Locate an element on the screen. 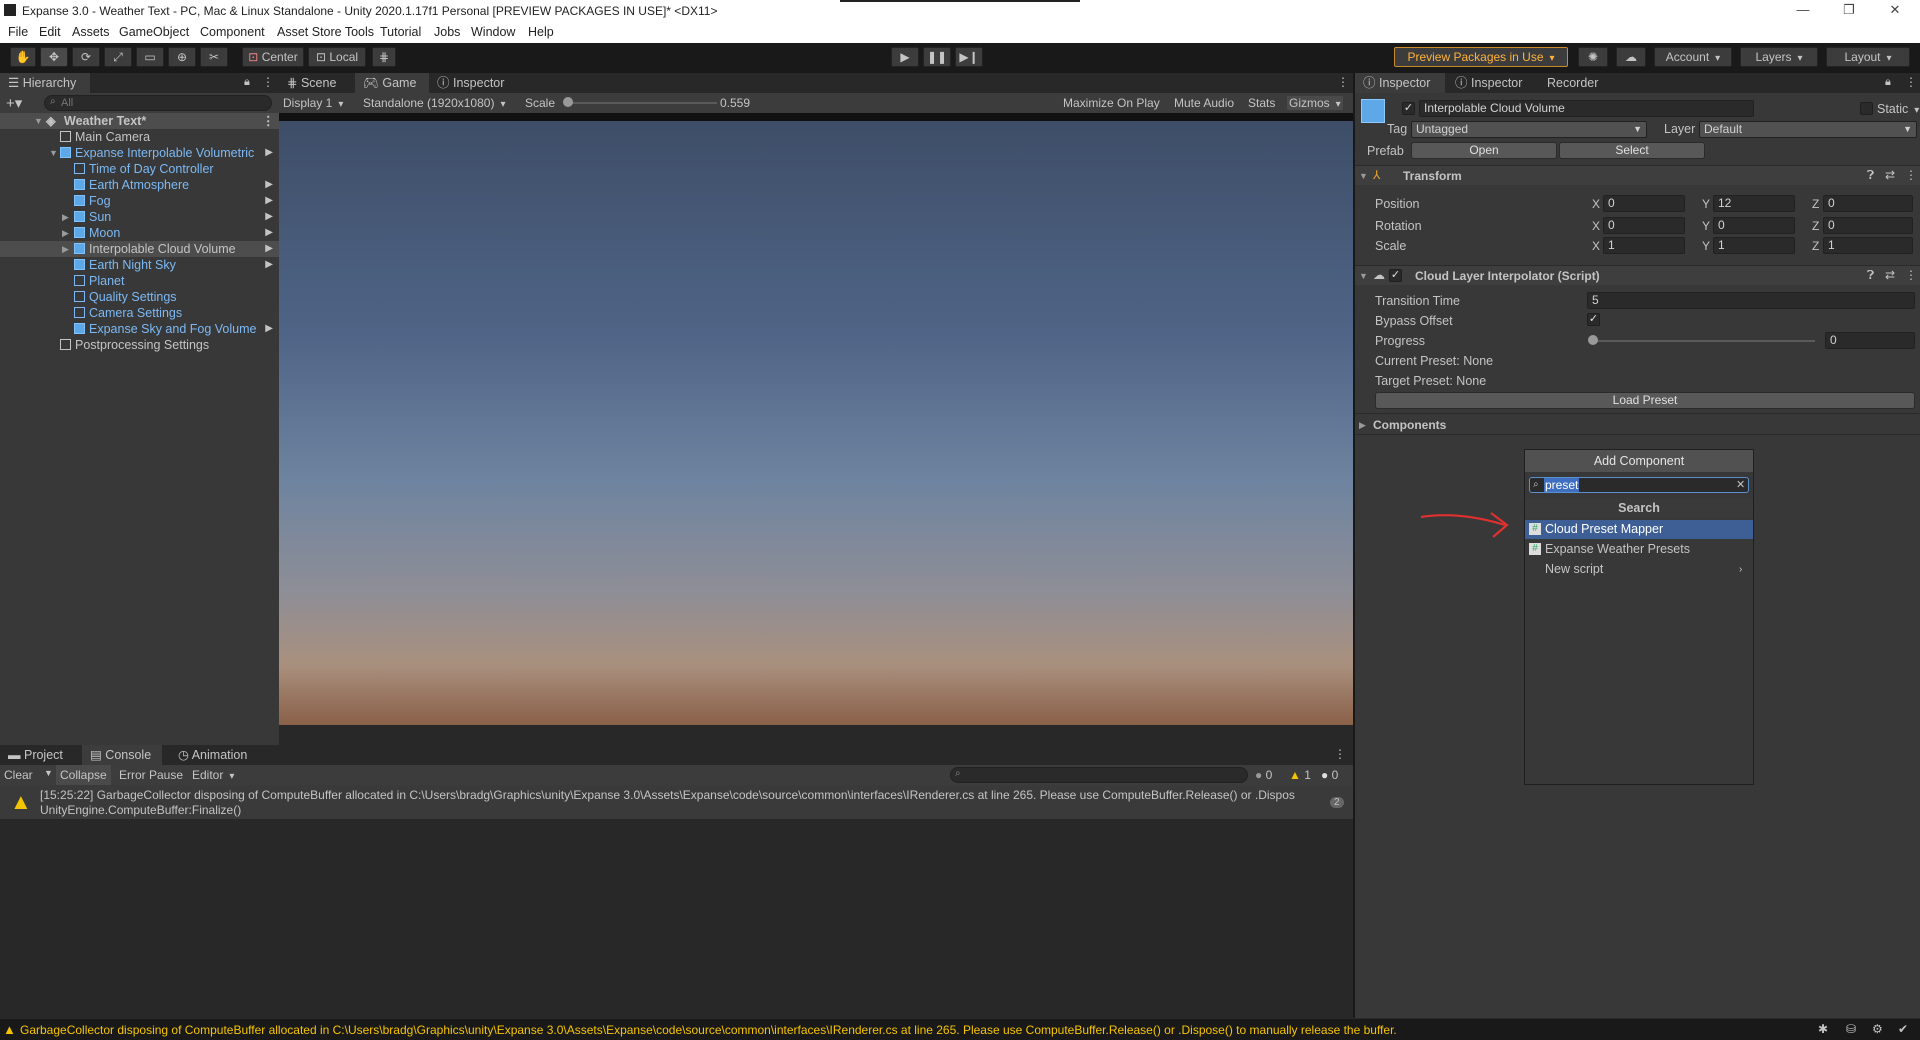 This screenshot has height=1040, width=1920. menu-assets: Assets is located at coordinates (91, 32).